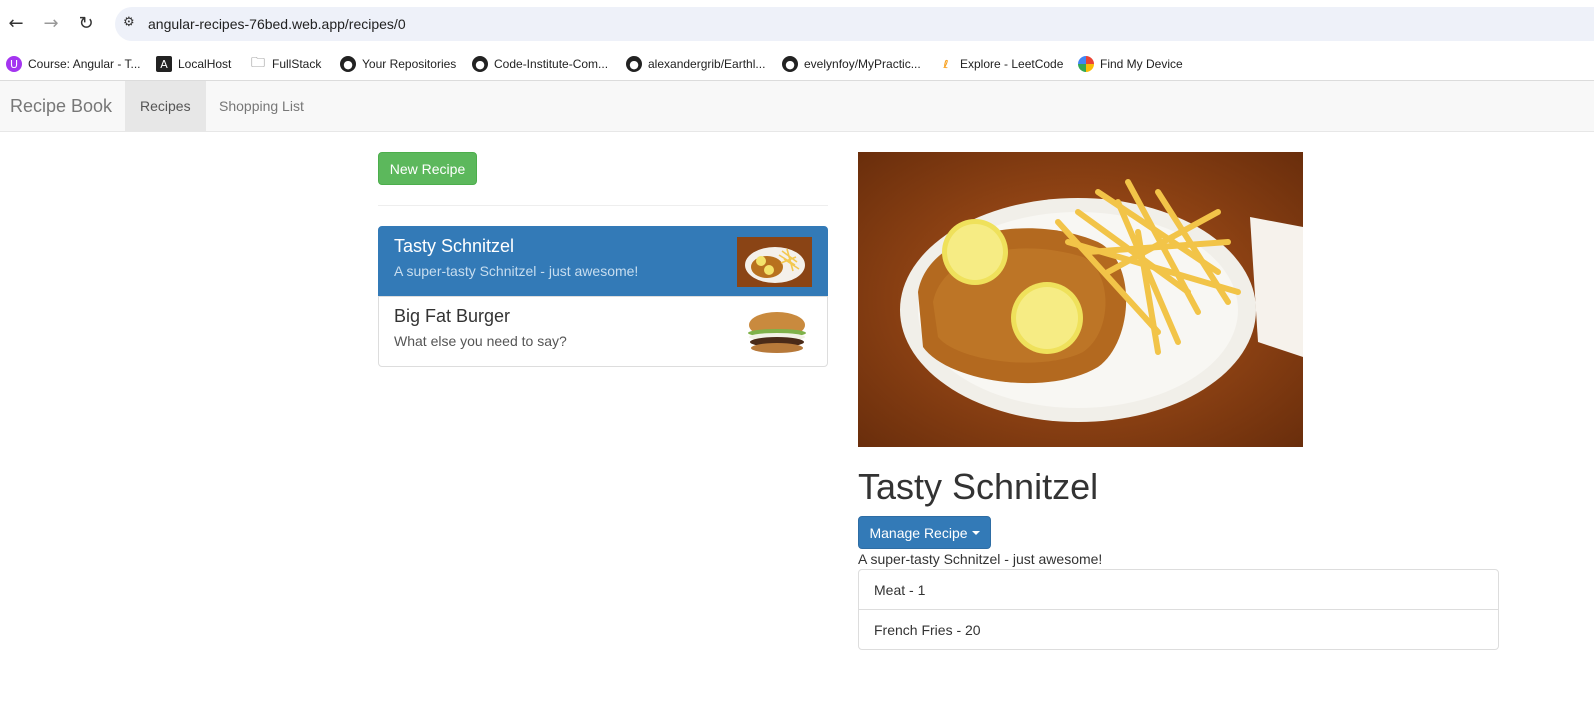 The image size is (1594, 725). I want to click on bookmark-find-my-device: Find My Device, so click(1130, 64).